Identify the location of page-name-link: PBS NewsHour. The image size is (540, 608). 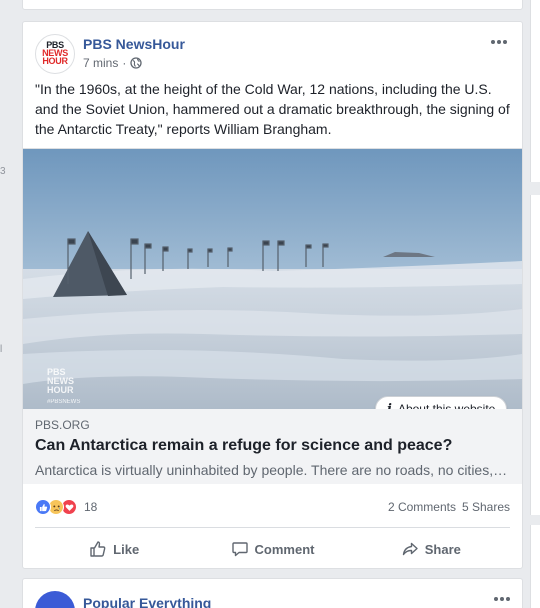
(134, 44).